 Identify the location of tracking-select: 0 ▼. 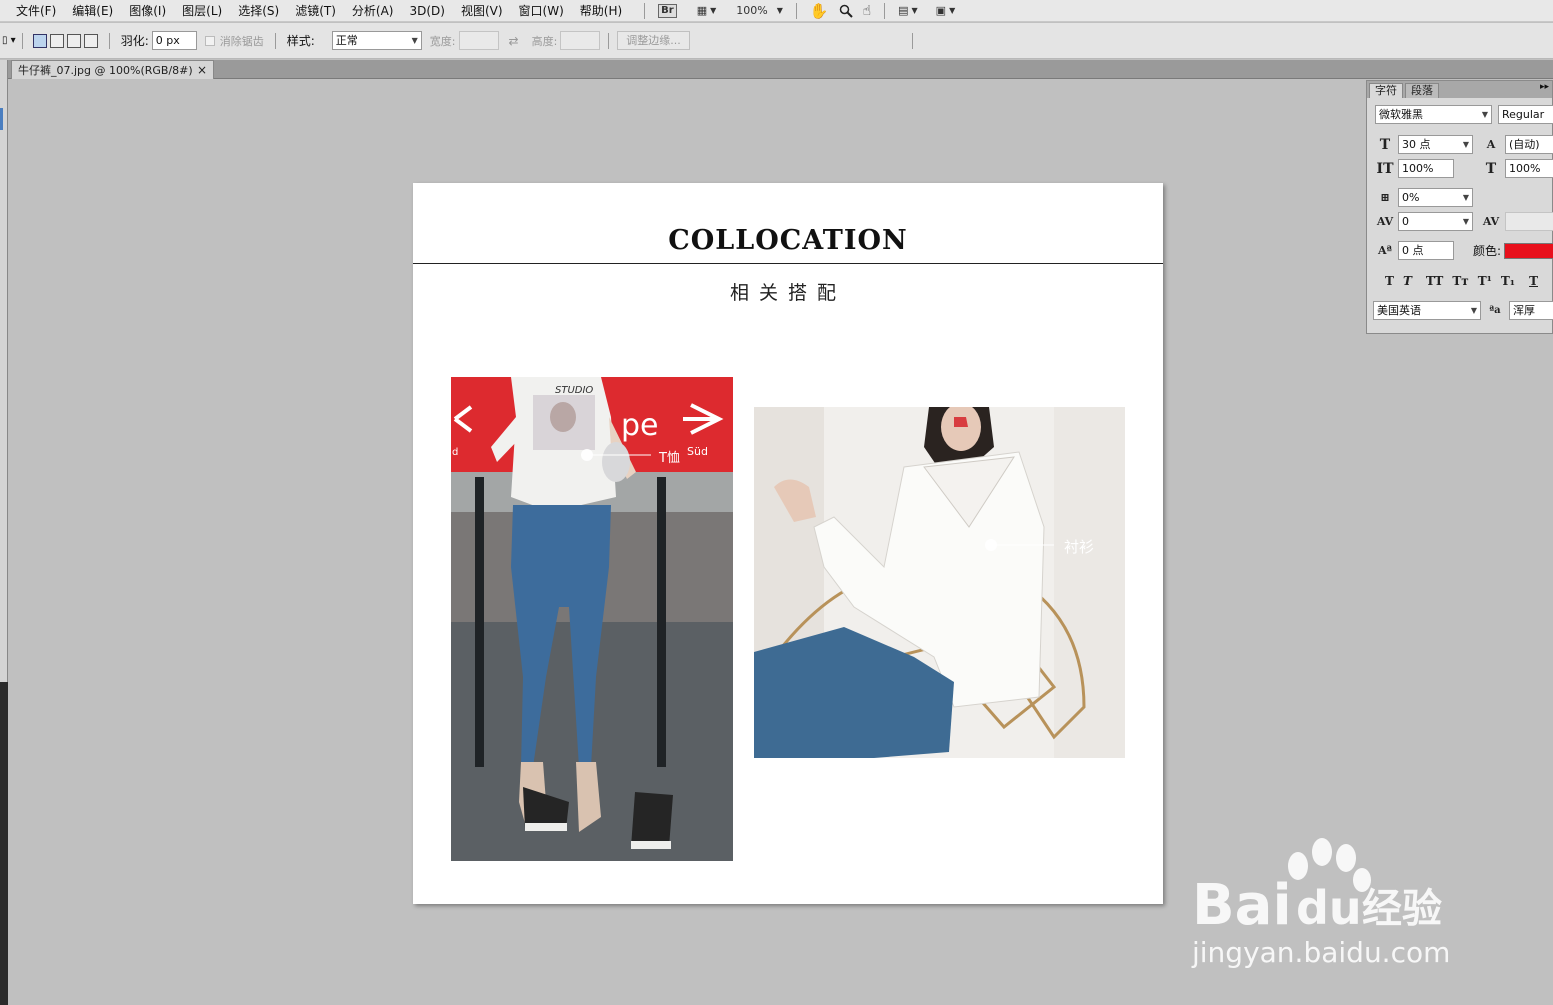
(1435, 221).